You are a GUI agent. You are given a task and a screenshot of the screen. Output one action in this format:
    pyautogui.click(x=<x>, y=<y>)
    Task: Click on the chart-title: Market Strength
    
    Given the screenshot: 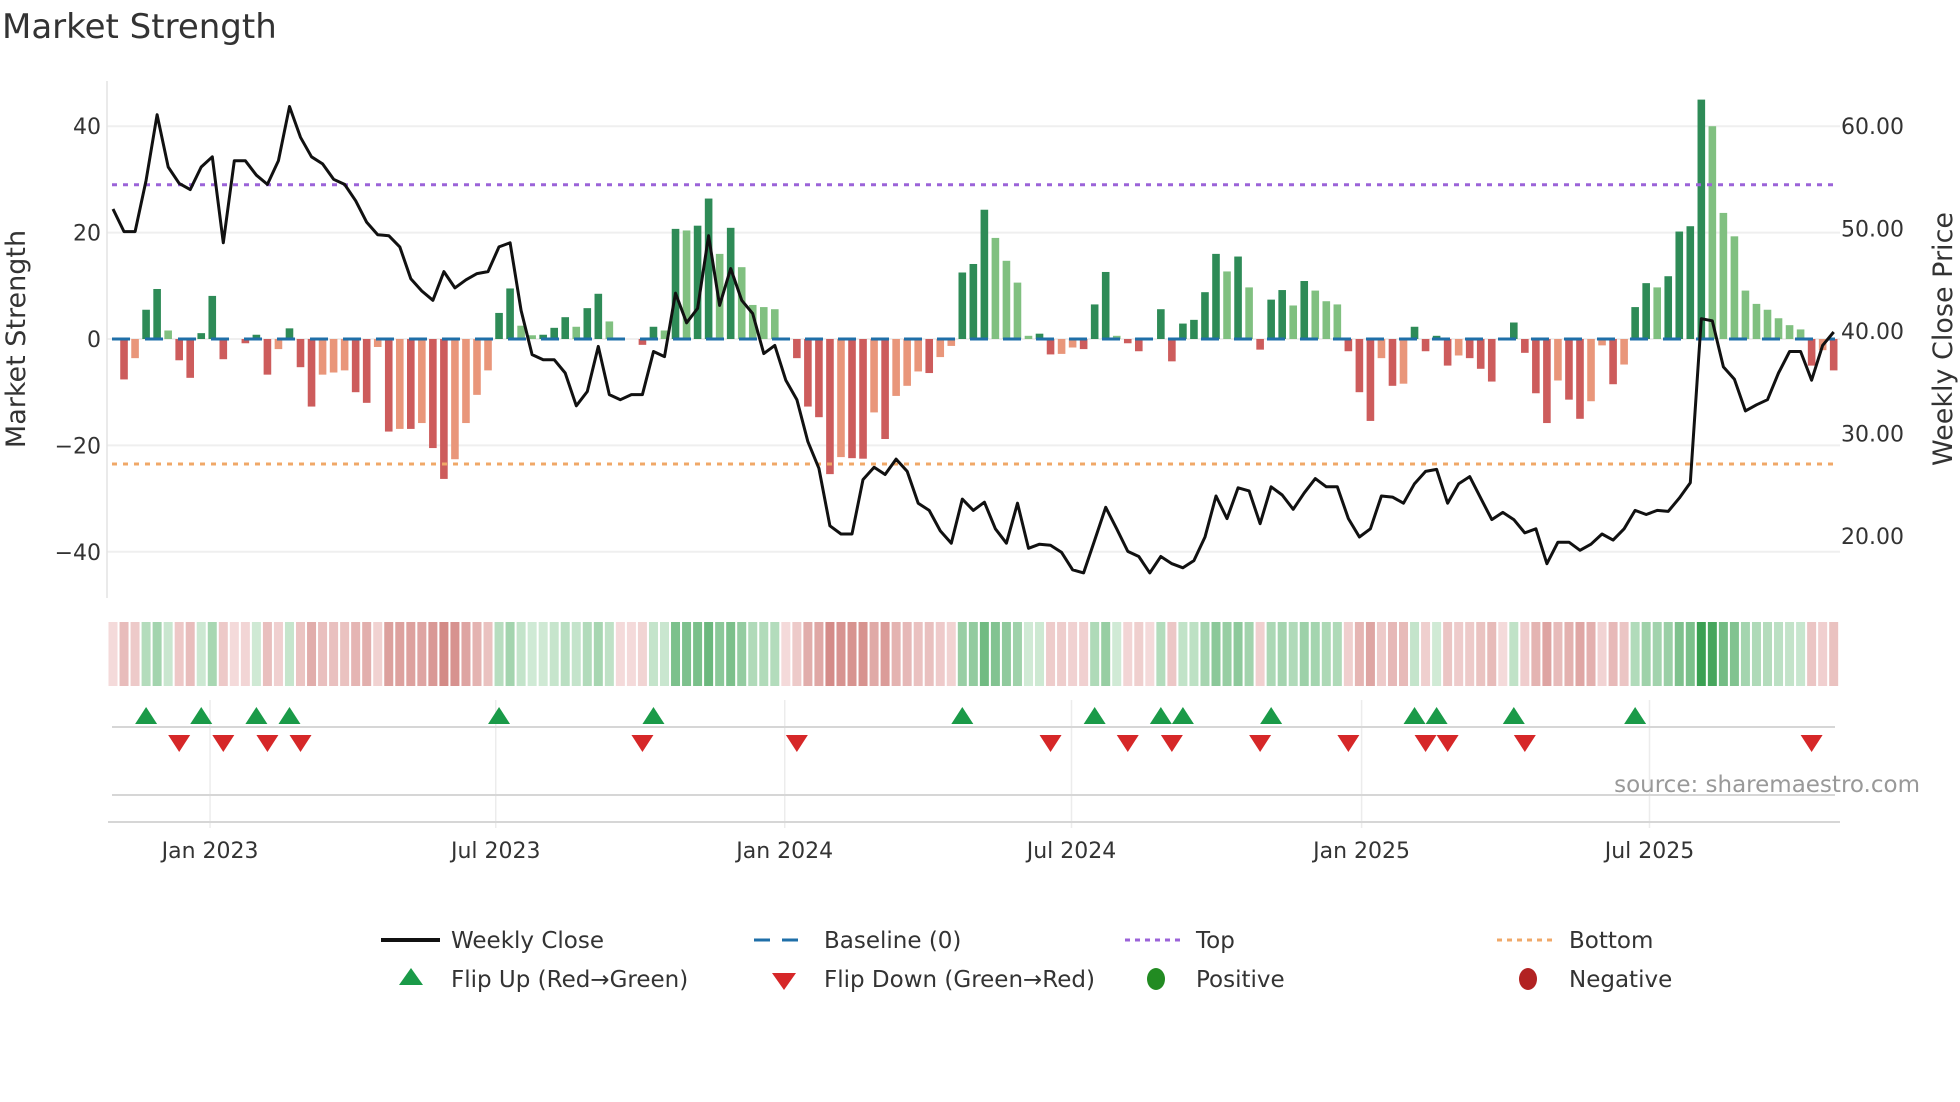 What is the action you would take?
    pyautogui.click(x=139, y=27)
    